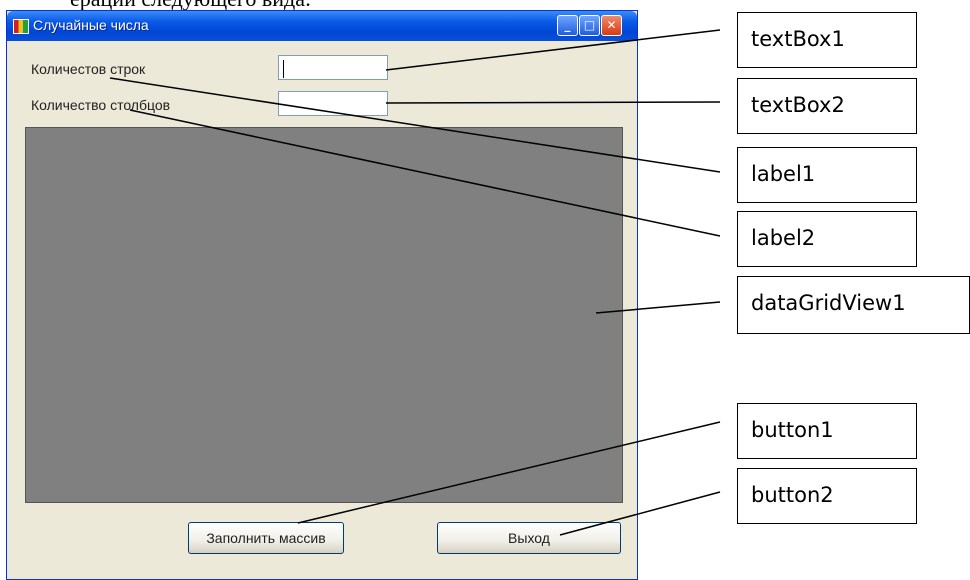  Describe the element at coordinates (425, 173) in the screenshot. I see `leader-label2` at that location.